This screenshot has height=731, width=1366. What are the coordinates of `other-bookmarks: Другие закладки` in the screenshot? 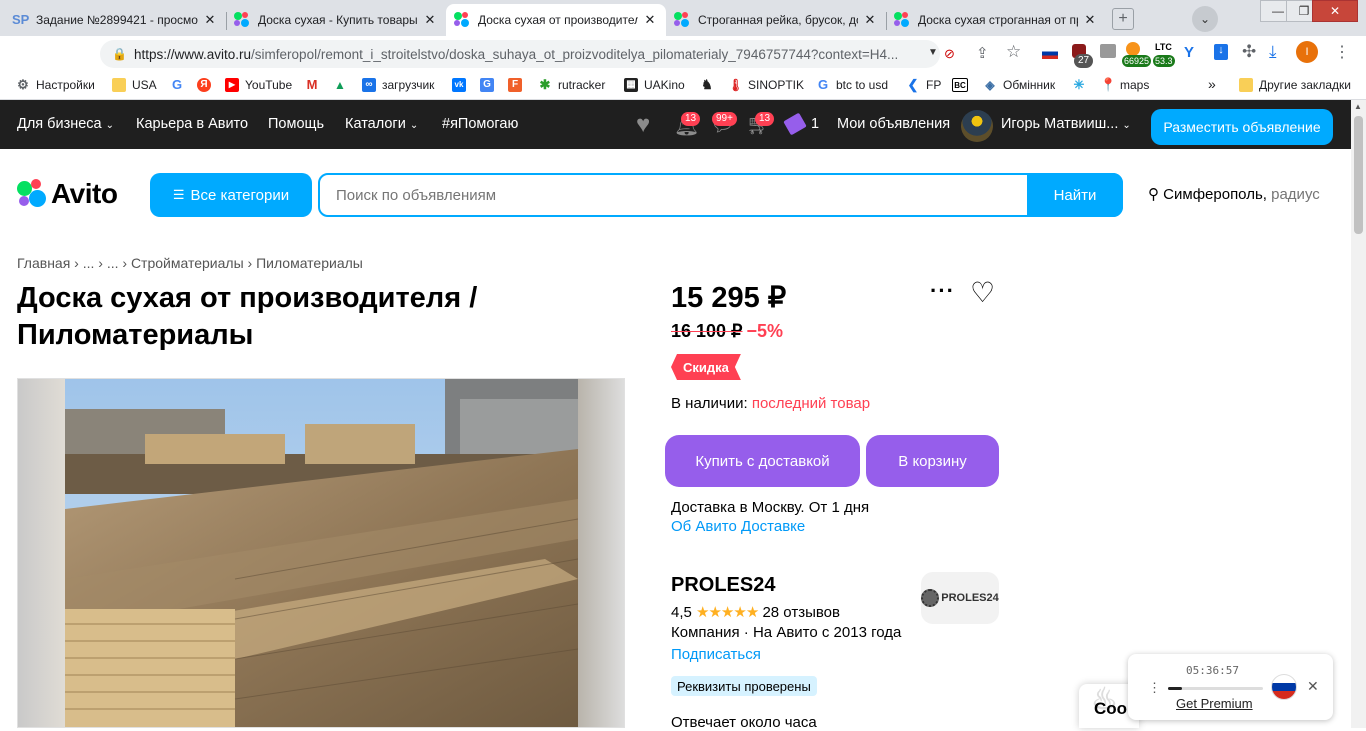 It's located at (1295, 85).